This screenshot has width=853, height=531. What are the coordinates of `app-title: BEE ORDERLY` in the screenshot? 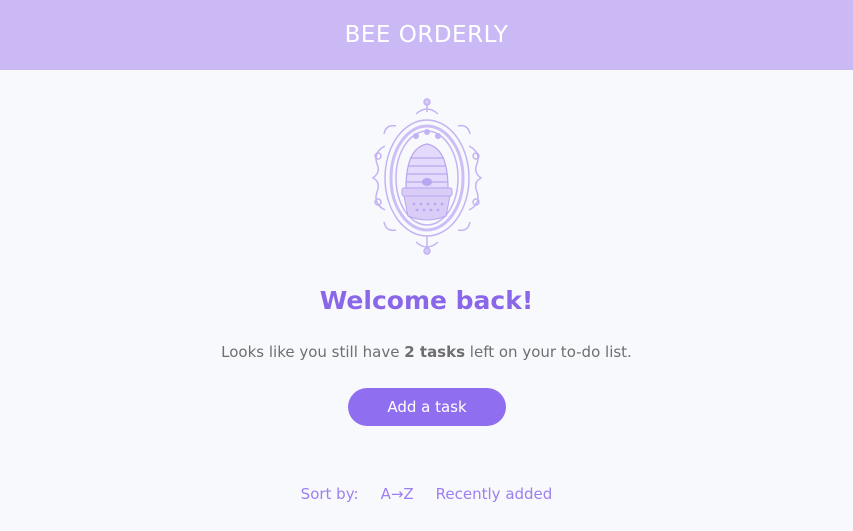 It's located at (426, 35).